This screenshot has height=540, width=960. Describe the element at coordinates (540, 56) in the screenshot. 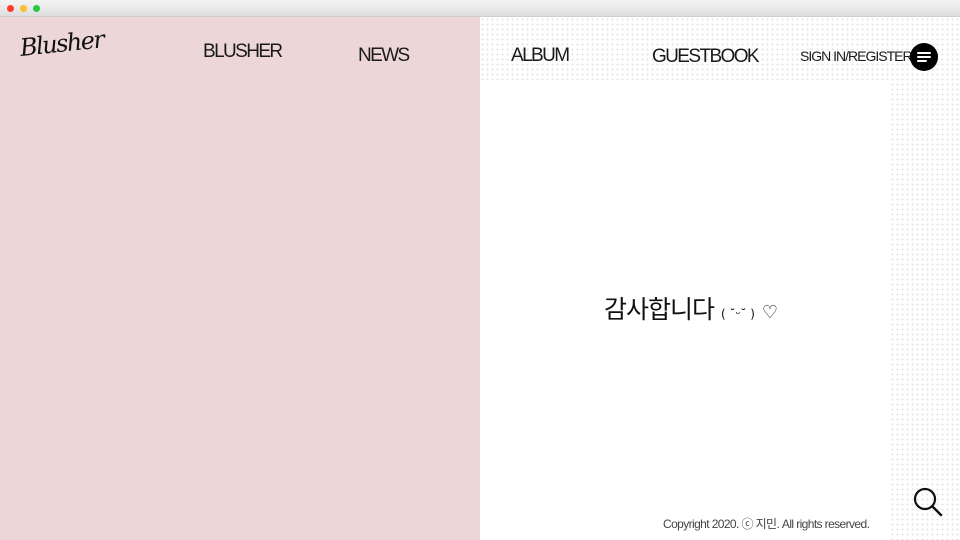

I see `nav-link-album: ALBUM` at that location.